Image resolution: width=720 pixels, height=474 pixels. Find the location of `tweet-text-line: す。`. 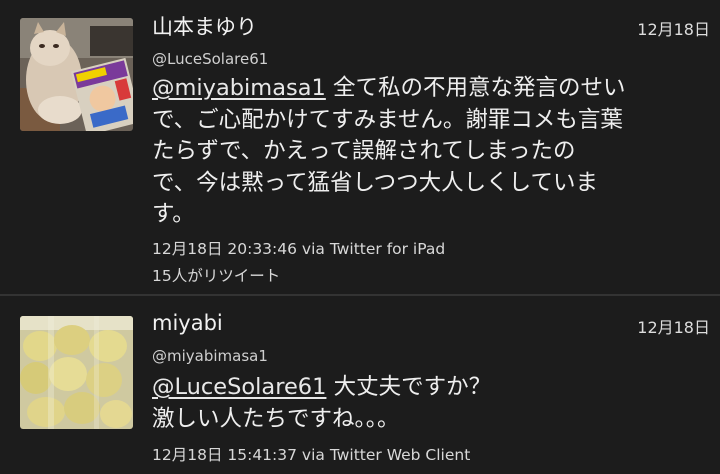

tweet-text-line: す。 is located at coordinates (173, 214).